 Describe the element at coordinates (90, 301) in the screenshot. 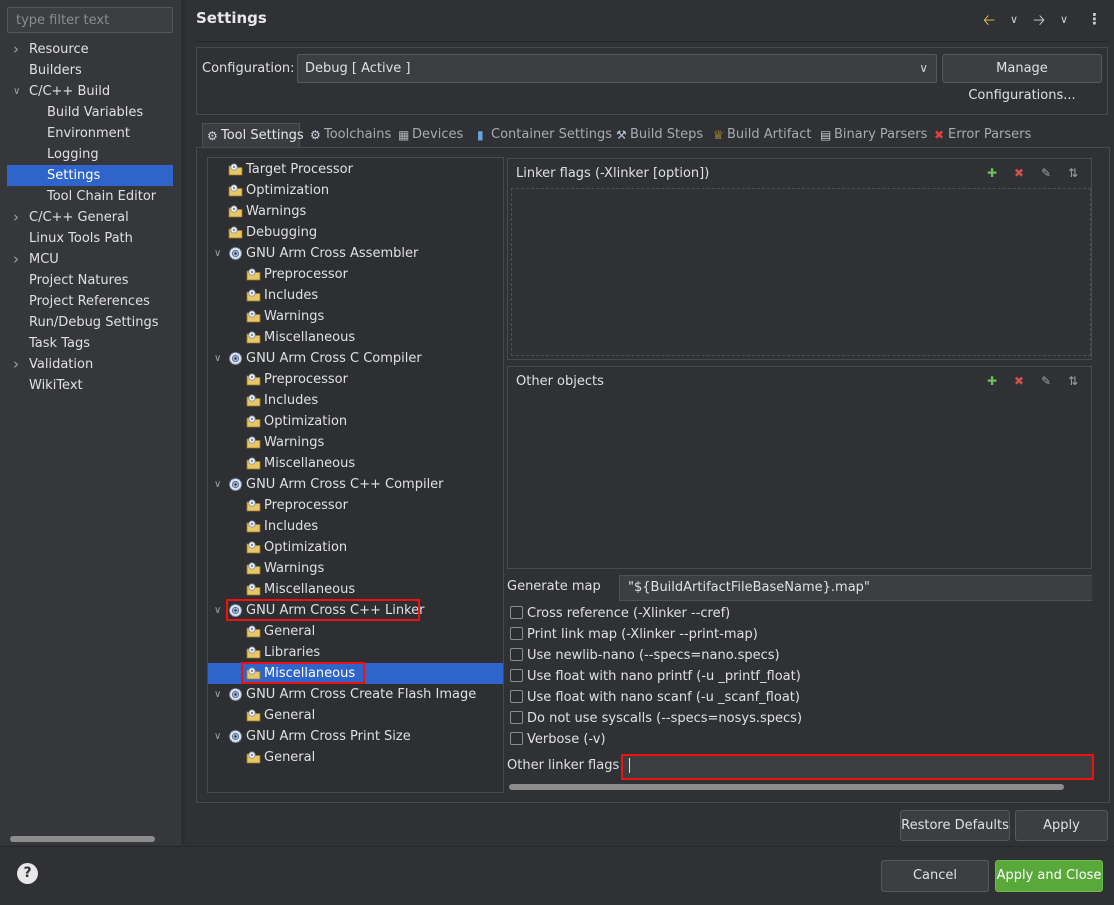

I see `nav-item: Project References` at that location.